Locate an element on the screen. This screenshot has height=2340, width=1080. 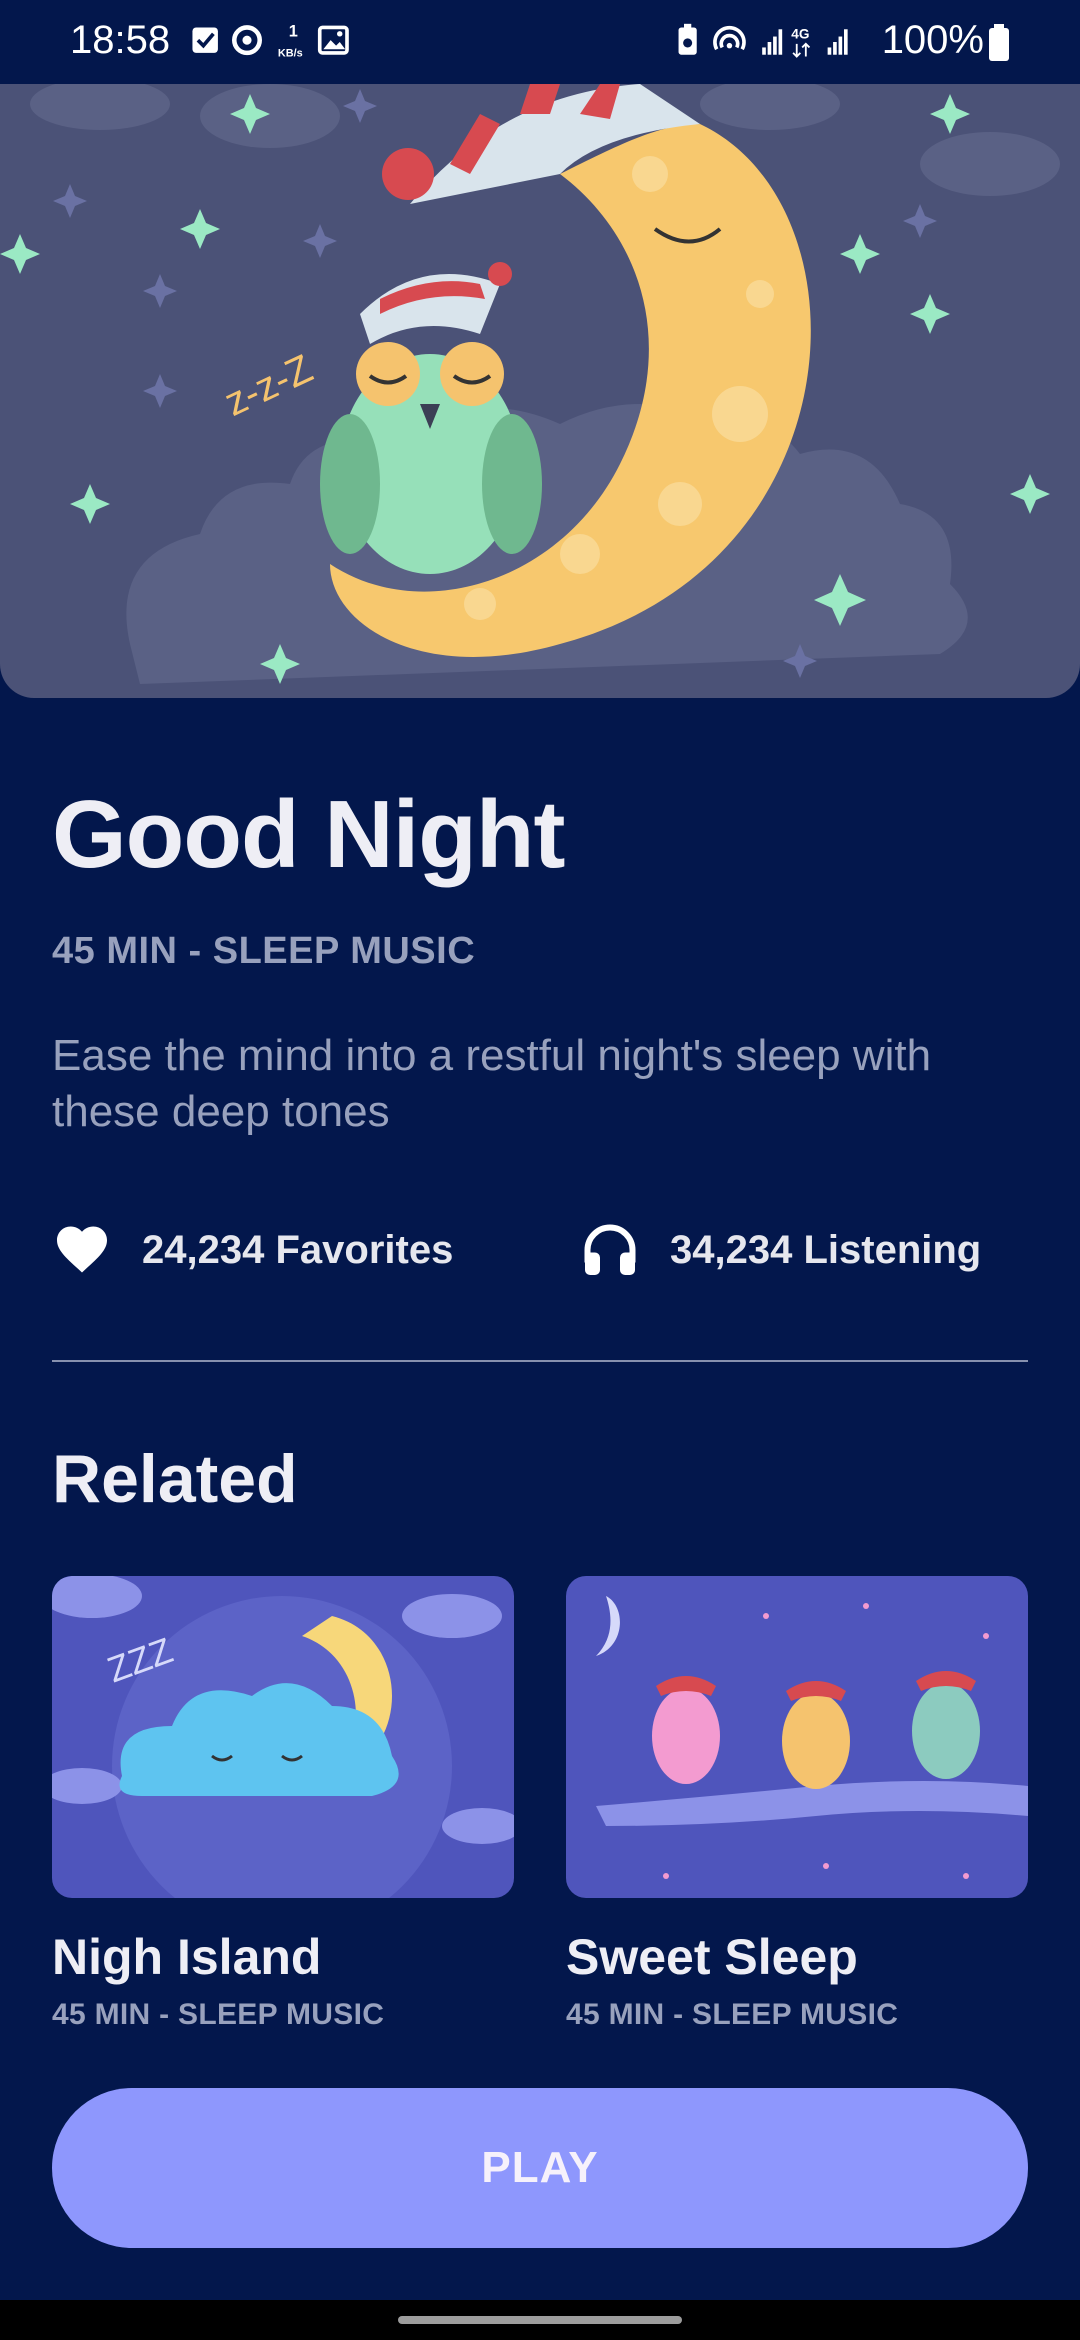
related-card-sweet-sleep: Sweet Sleep 45 MIN - SLEEP MUSIC is located at coordinates (797, 1804).